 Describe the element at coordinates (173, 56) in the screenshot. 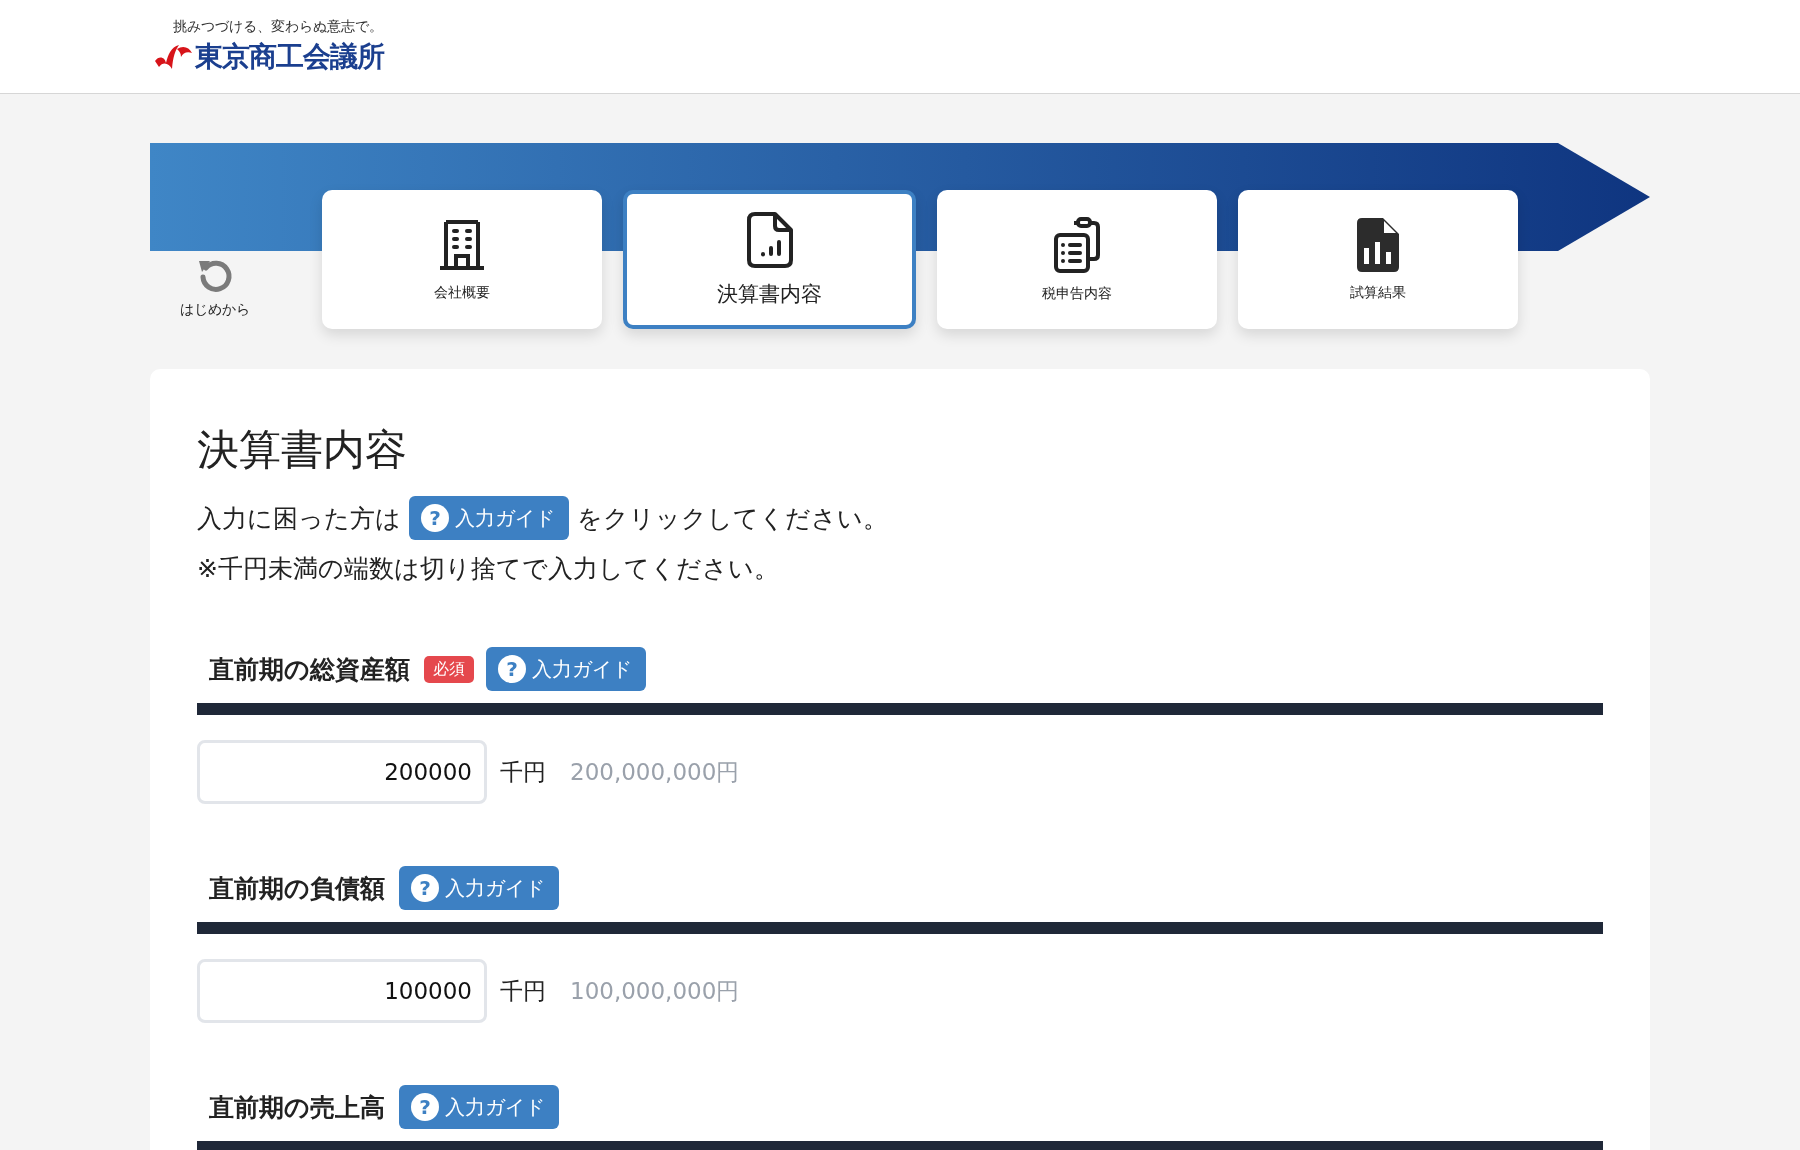

I see `logo-mark-icon` at that location.